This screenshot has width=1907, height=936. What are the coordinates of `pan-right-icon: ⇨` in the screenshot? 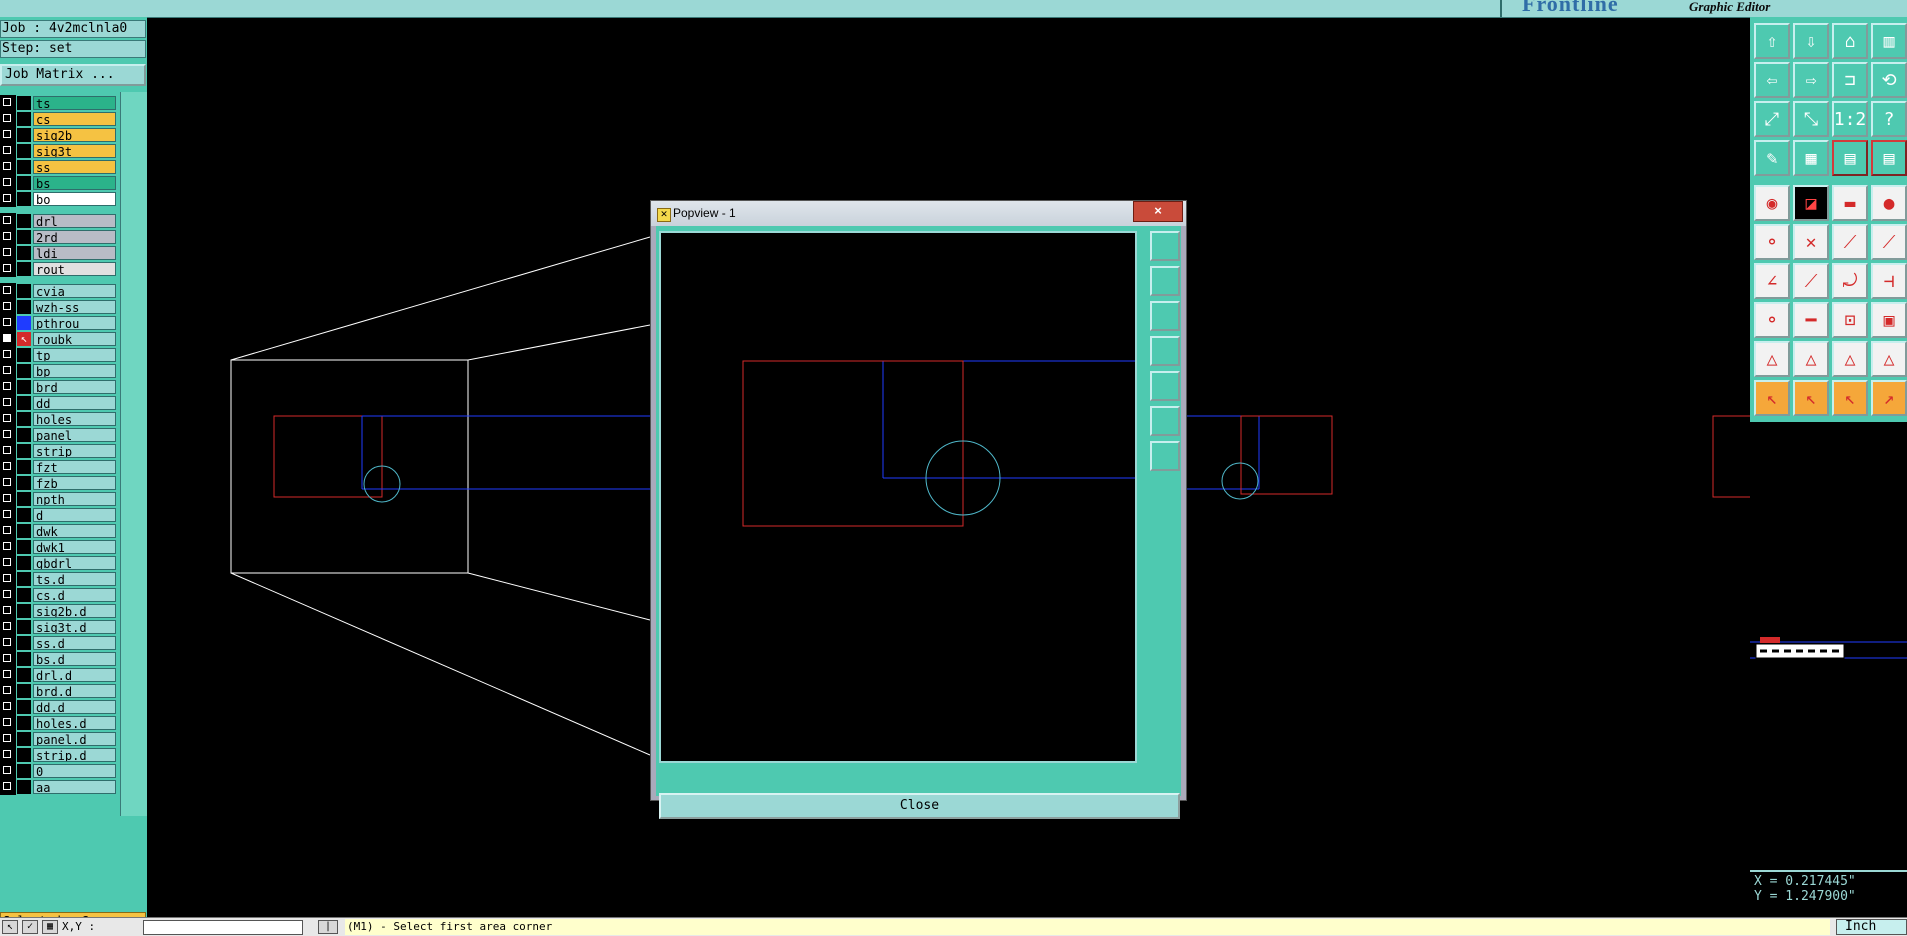 It's located at (1811, 80).